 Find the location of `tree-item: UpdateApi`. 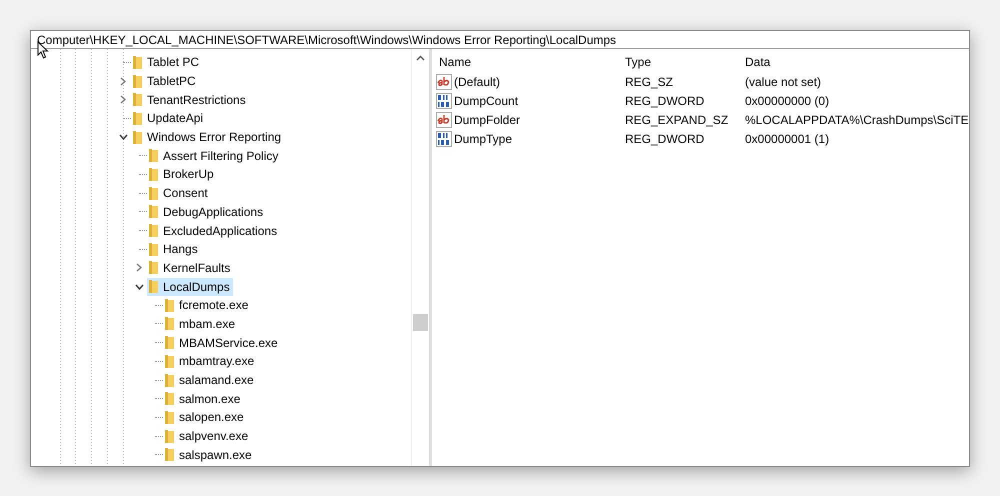

tree-item: UpdateApi is located at coordinates (168, 118).